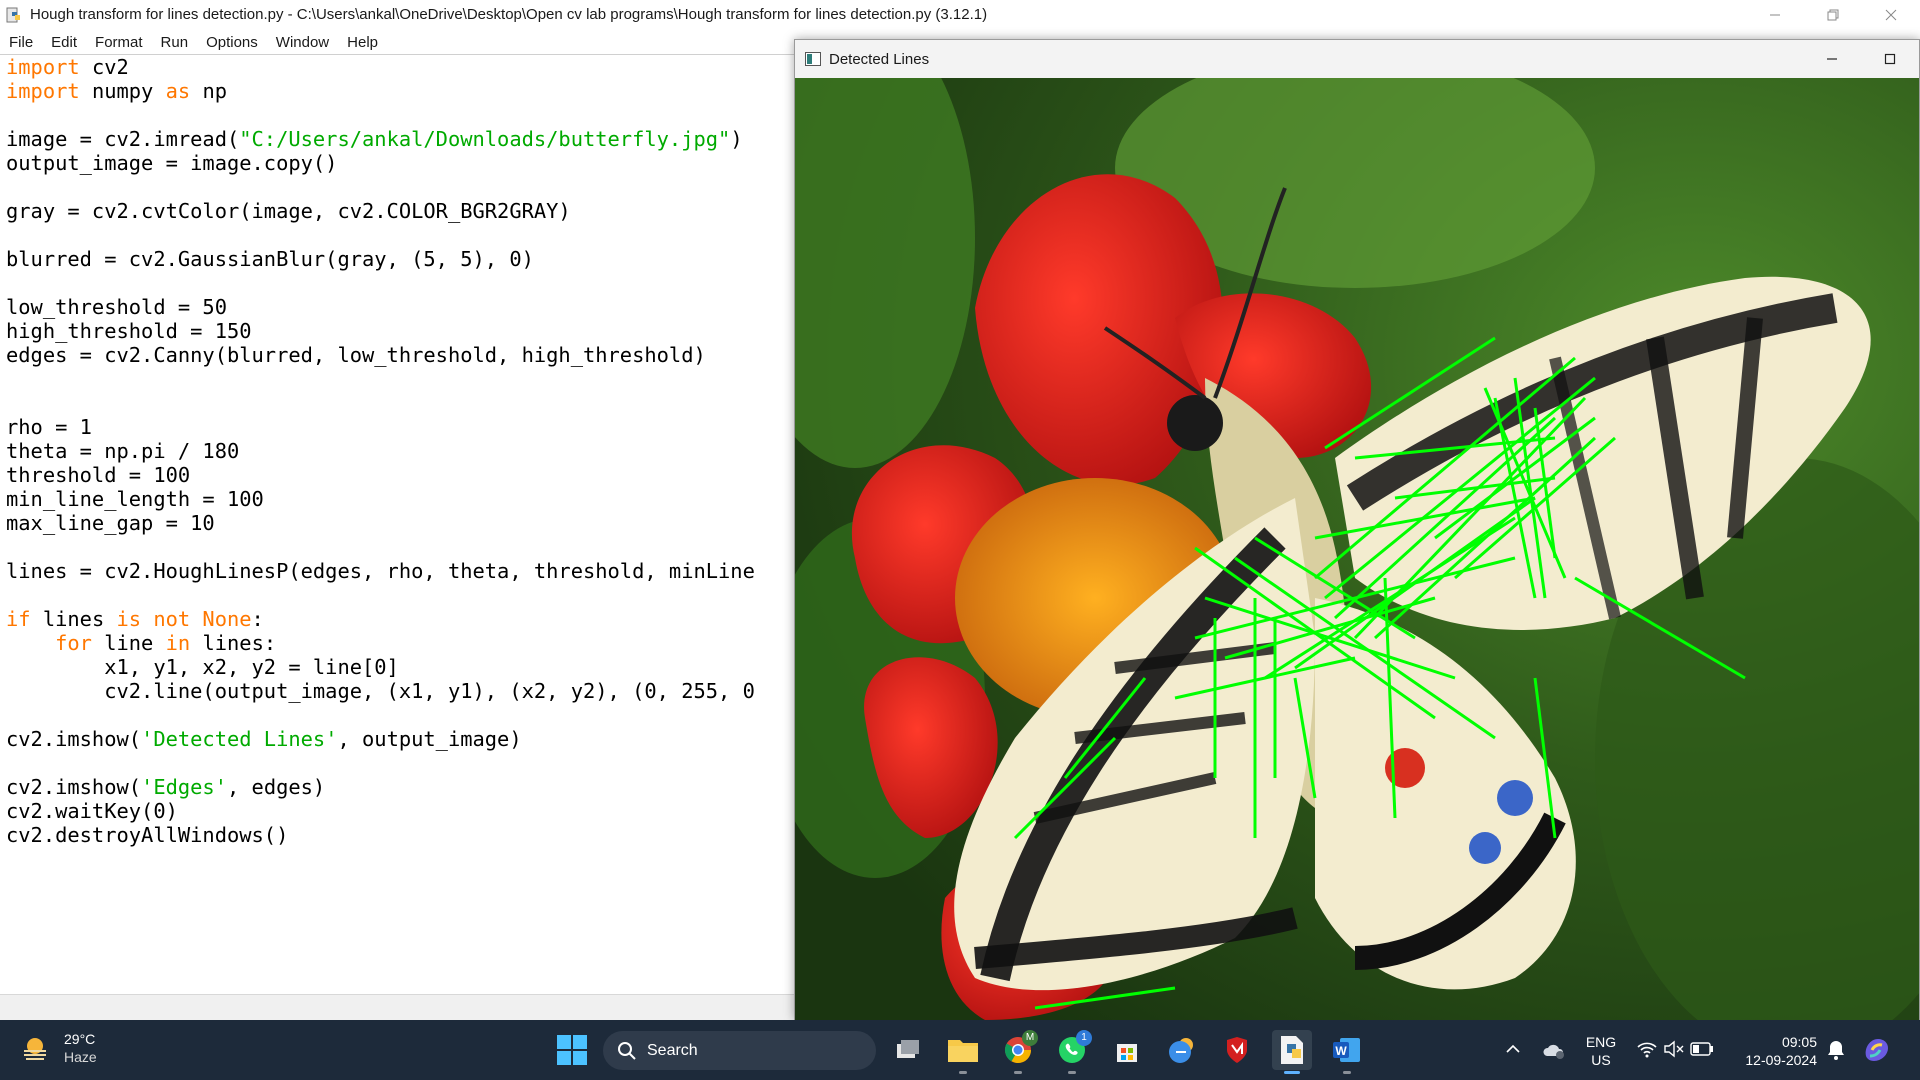  Describe the element at coordinates (1513, 1049) in the screenshot. I see `chevron-up-icon` at that location.